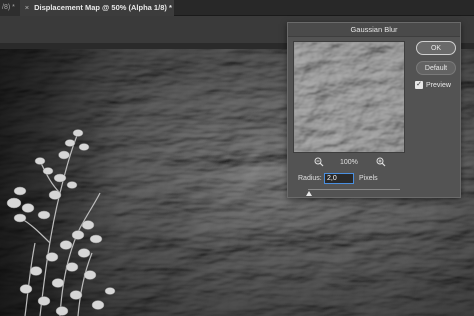 This screenshot has height=316, width=474. I want to click on radius-label: Radius:, so click(310, 178).